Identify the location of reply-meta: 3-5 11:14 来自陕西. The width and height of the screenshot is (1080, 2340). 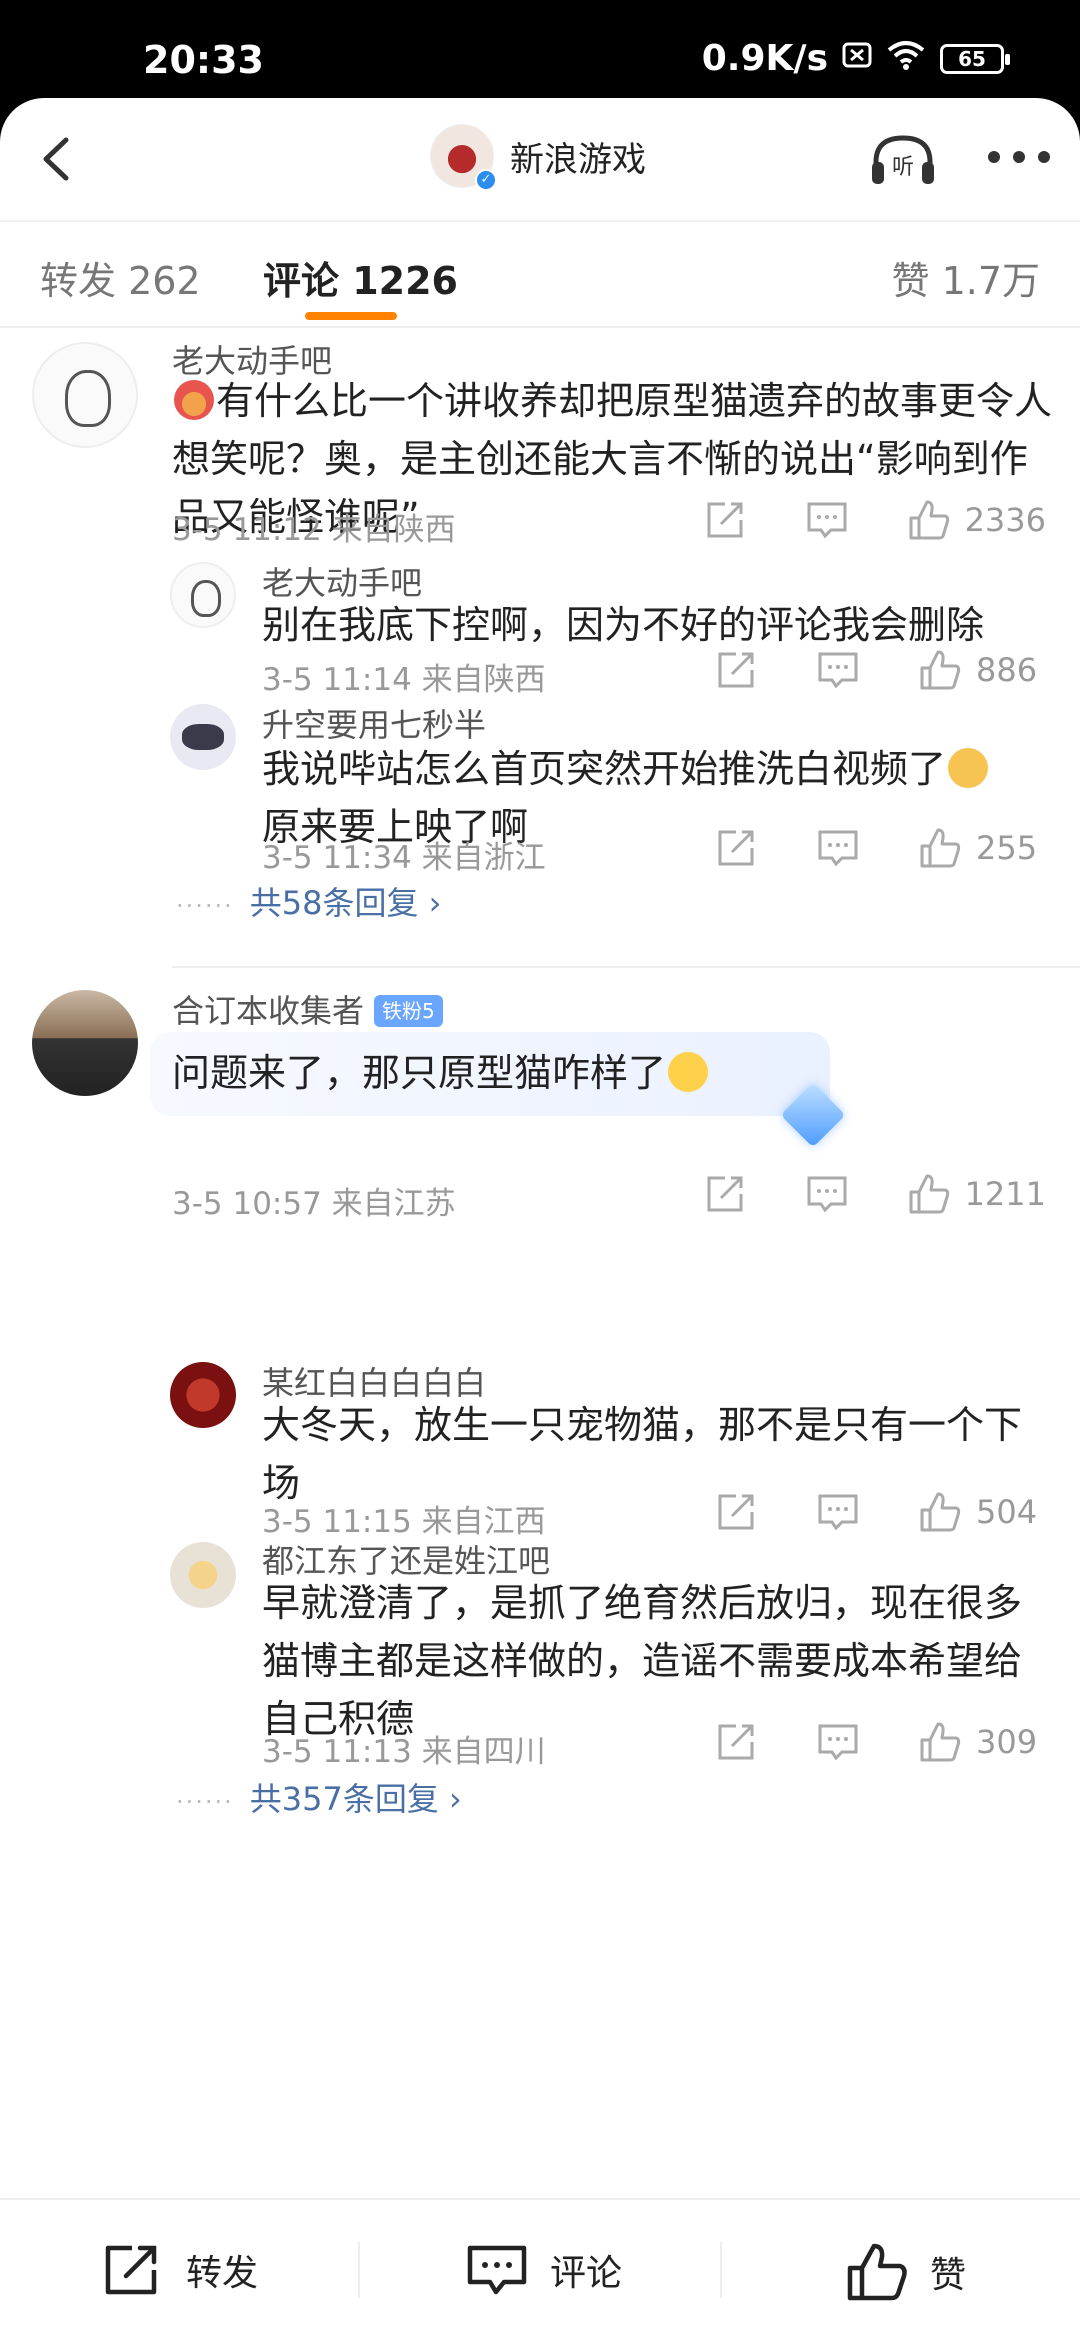
(404, 680).